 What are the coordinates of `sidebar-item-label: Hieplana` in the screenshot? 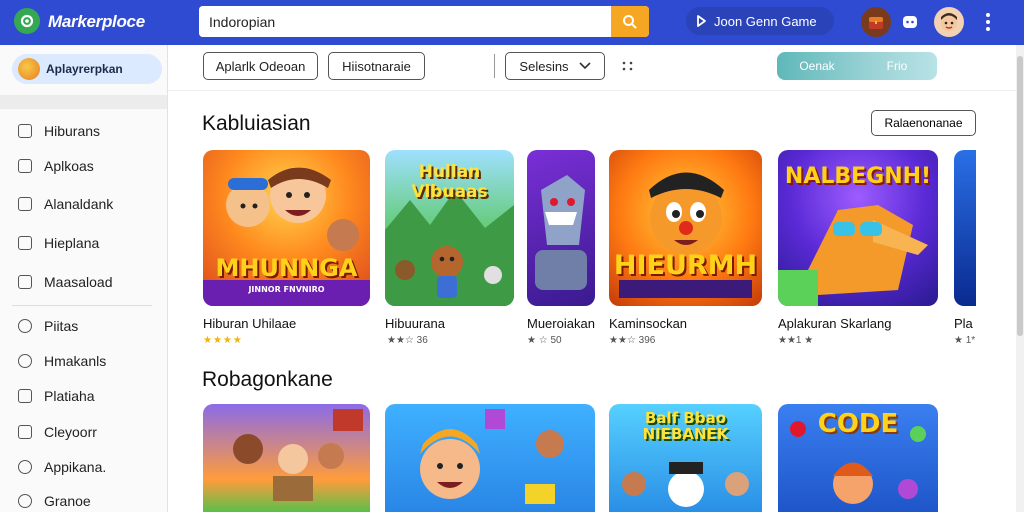 It's located at (72, 243).